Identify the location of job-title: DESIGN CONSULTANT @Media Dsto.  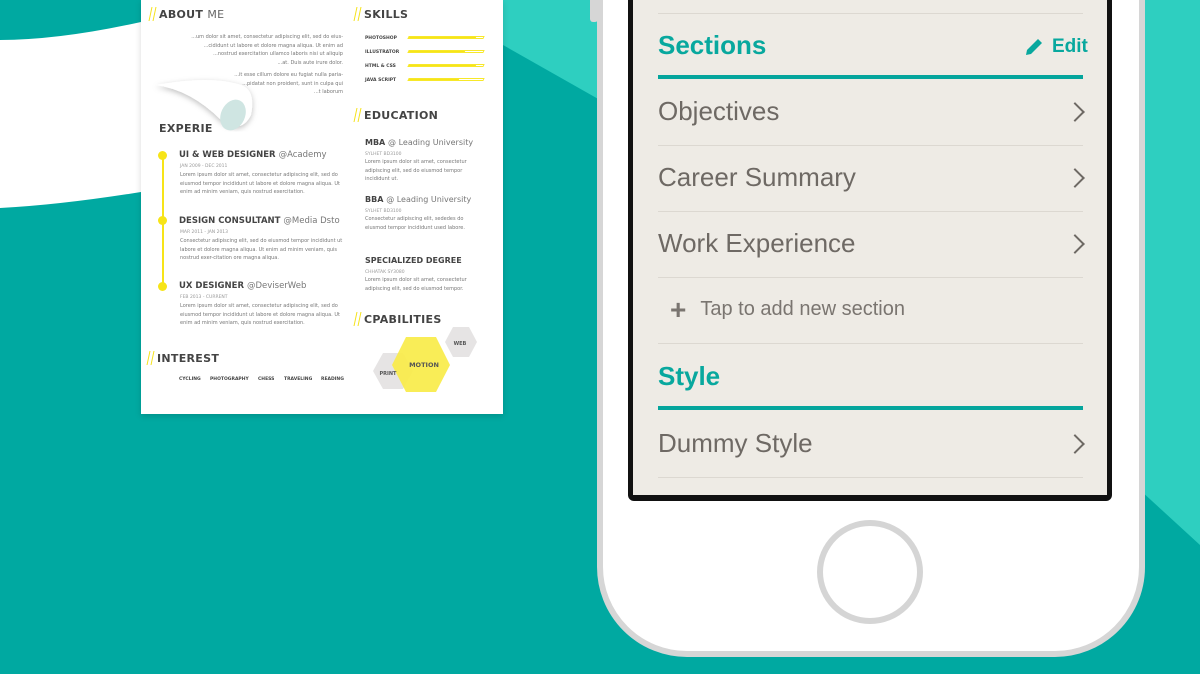
(259, 221).